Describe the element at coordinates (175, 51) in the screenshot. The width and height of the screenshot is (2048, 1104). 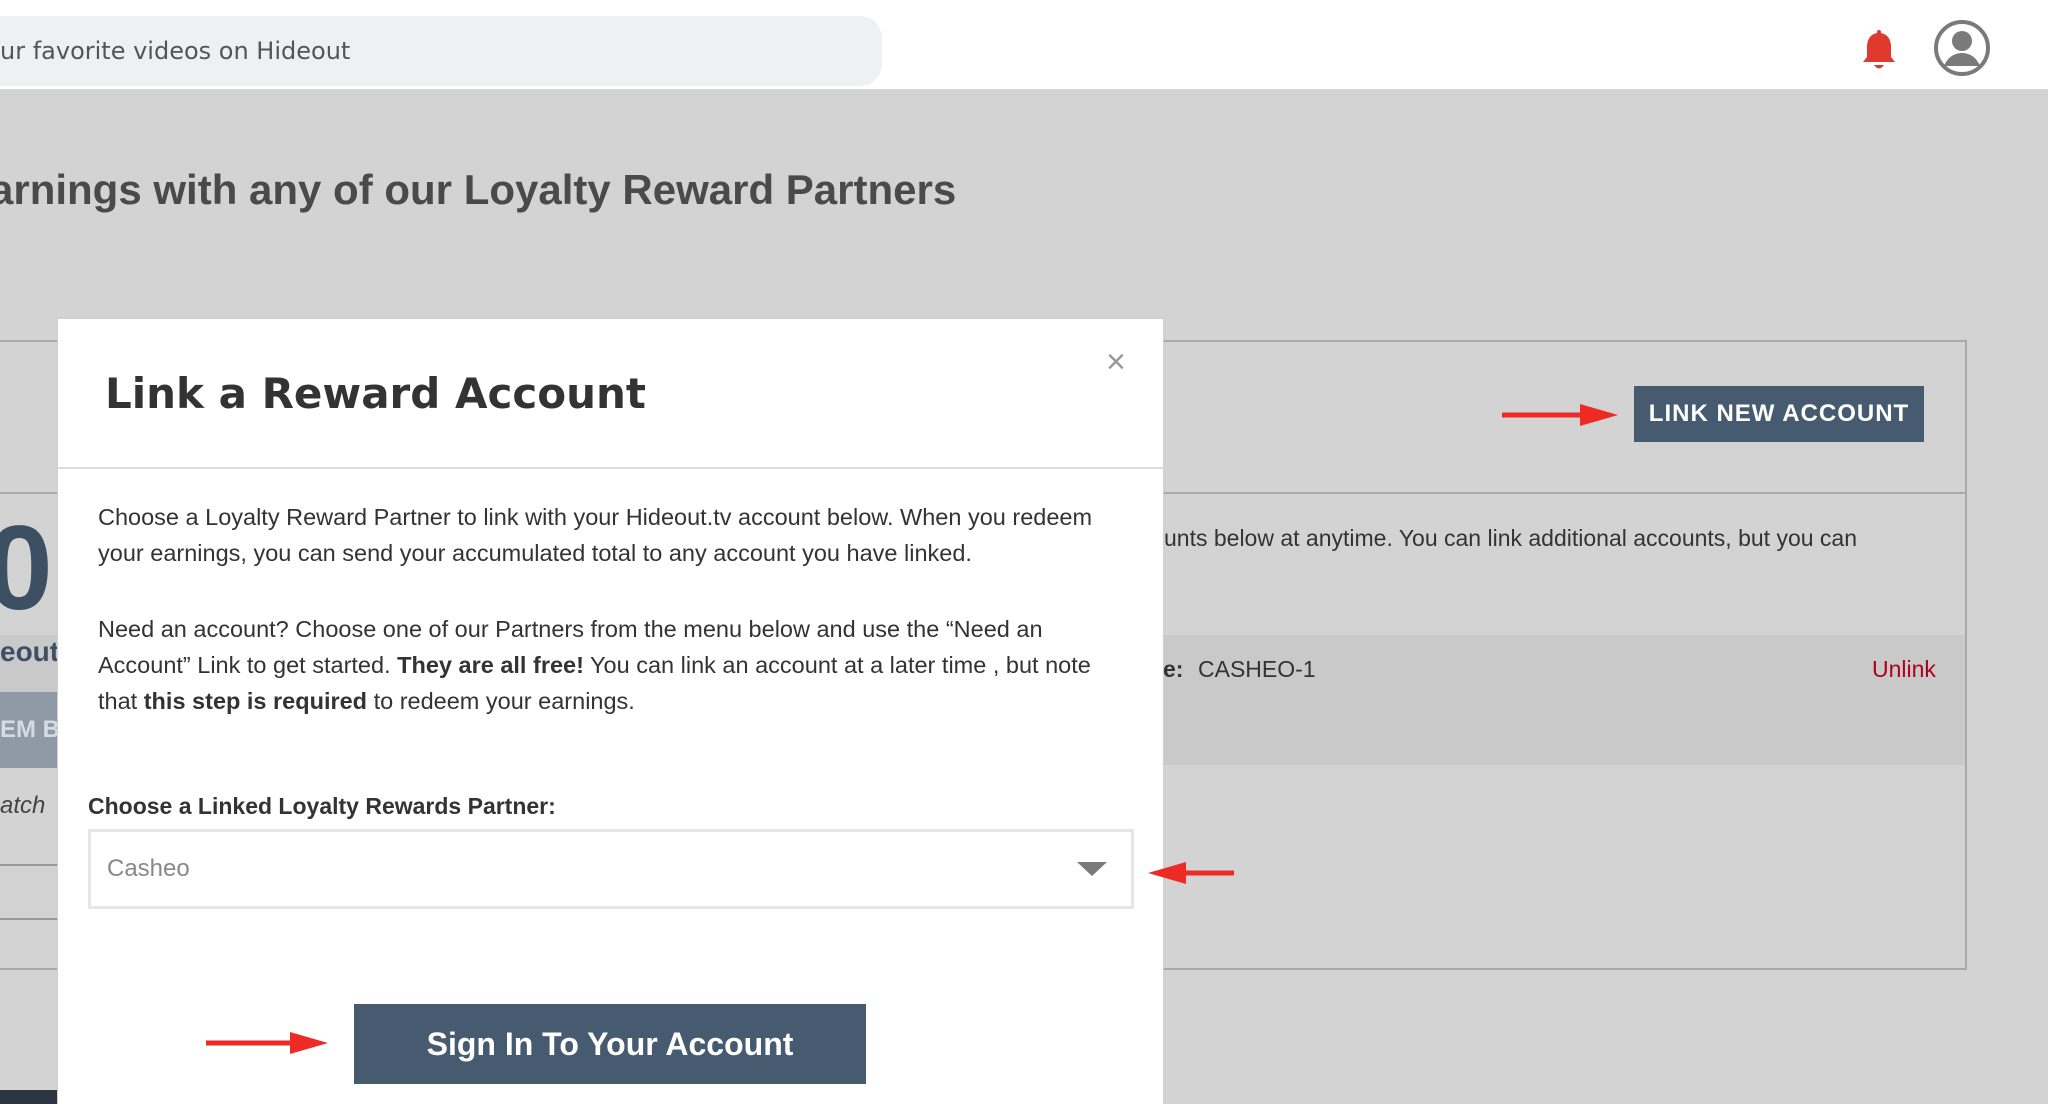
I see `search-placeholder: ur favorite videos on Hideout` at that location.